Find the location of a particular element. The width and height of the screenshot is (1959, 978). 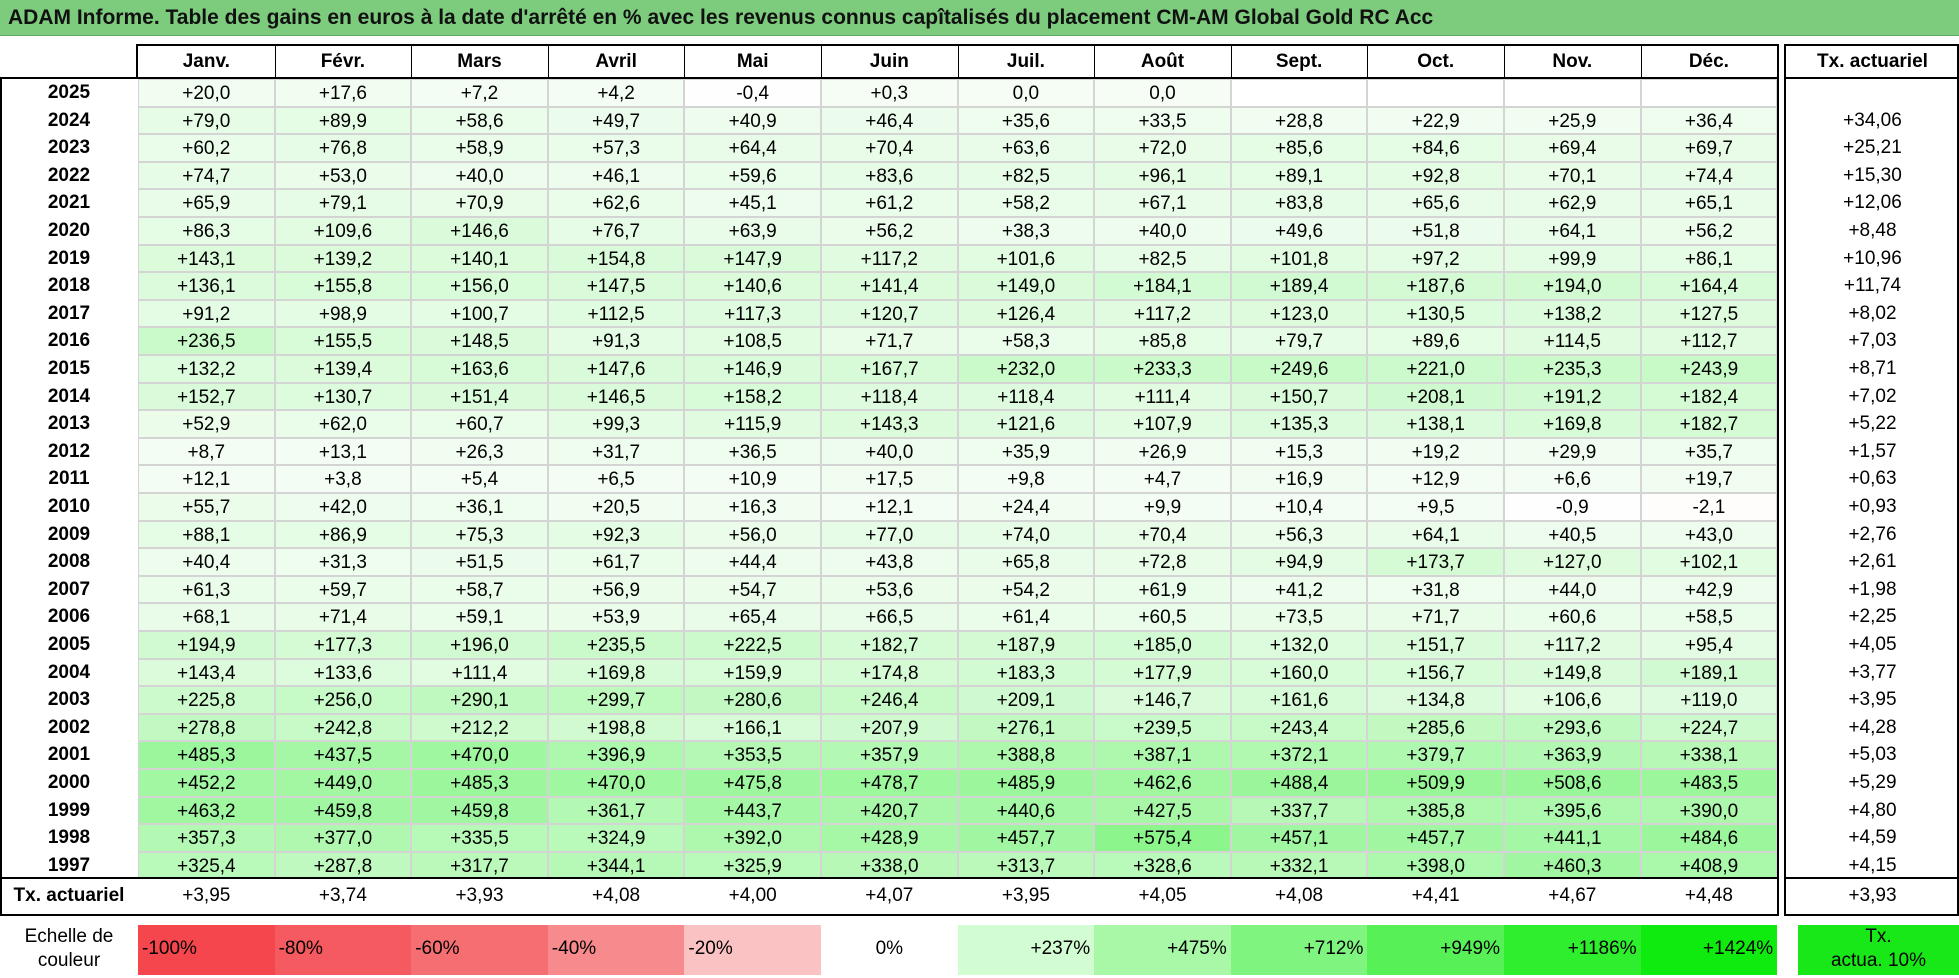

table-cell: +16,3 is located at coordinates (752, 507).